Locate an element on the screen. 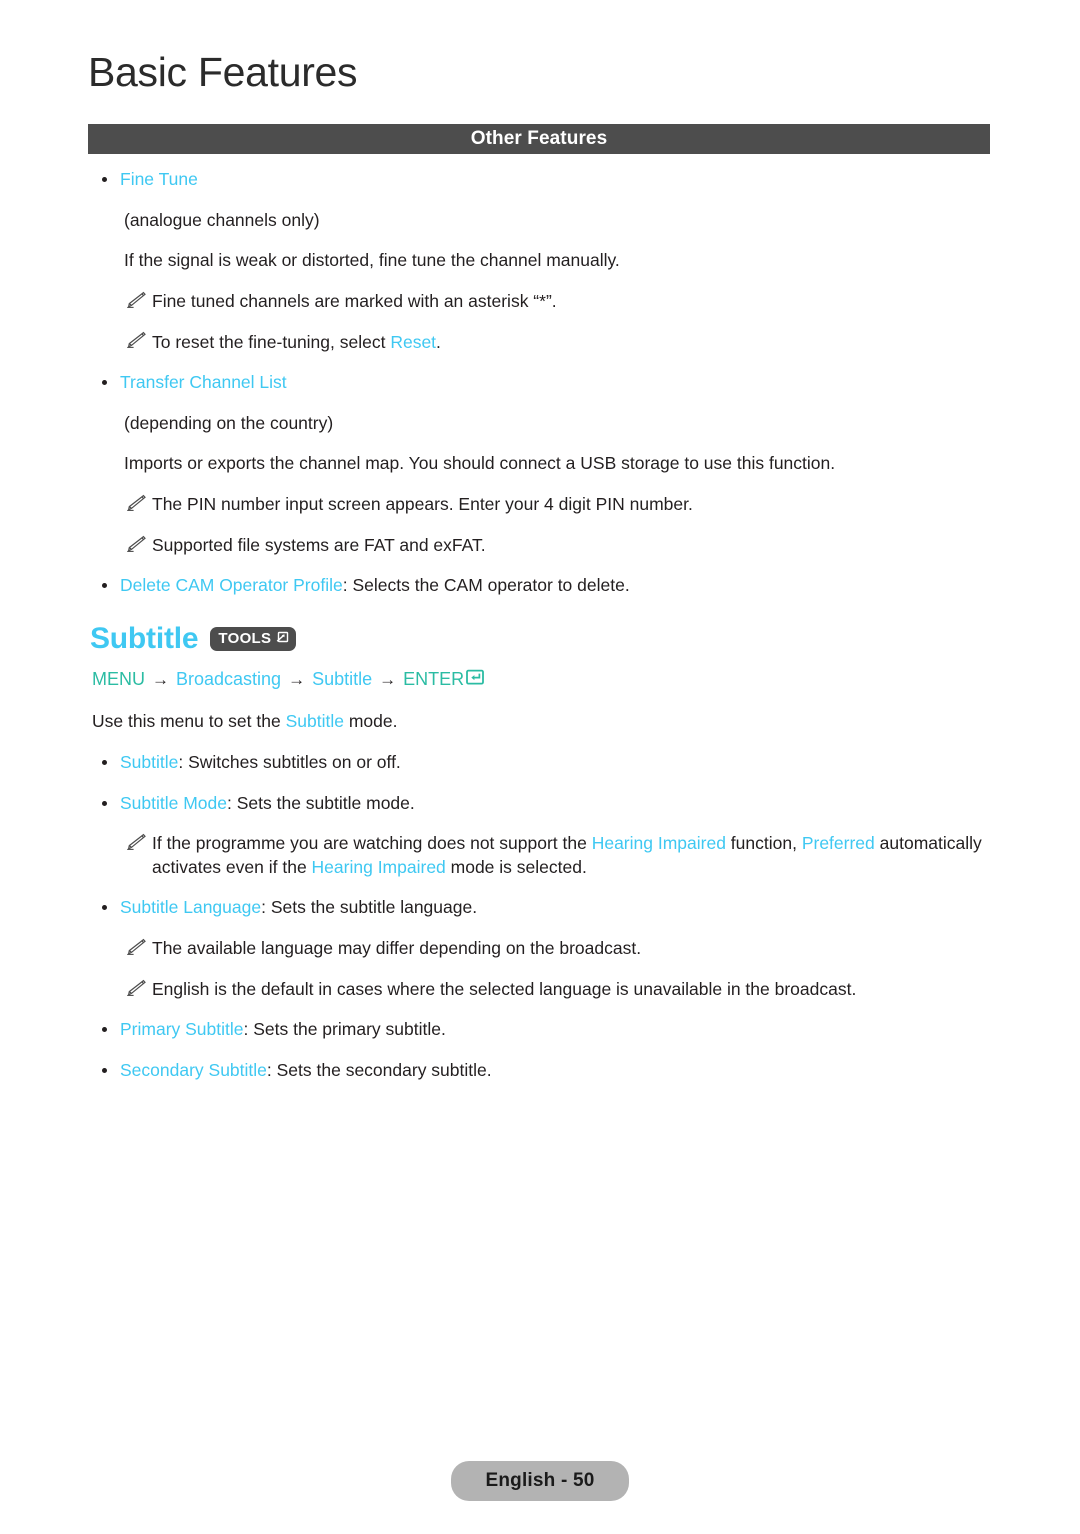 The height and width of the screenshot is (1534, 1080). subtitle-language-label: Subtitle Language is located at coordinates (191, 907).